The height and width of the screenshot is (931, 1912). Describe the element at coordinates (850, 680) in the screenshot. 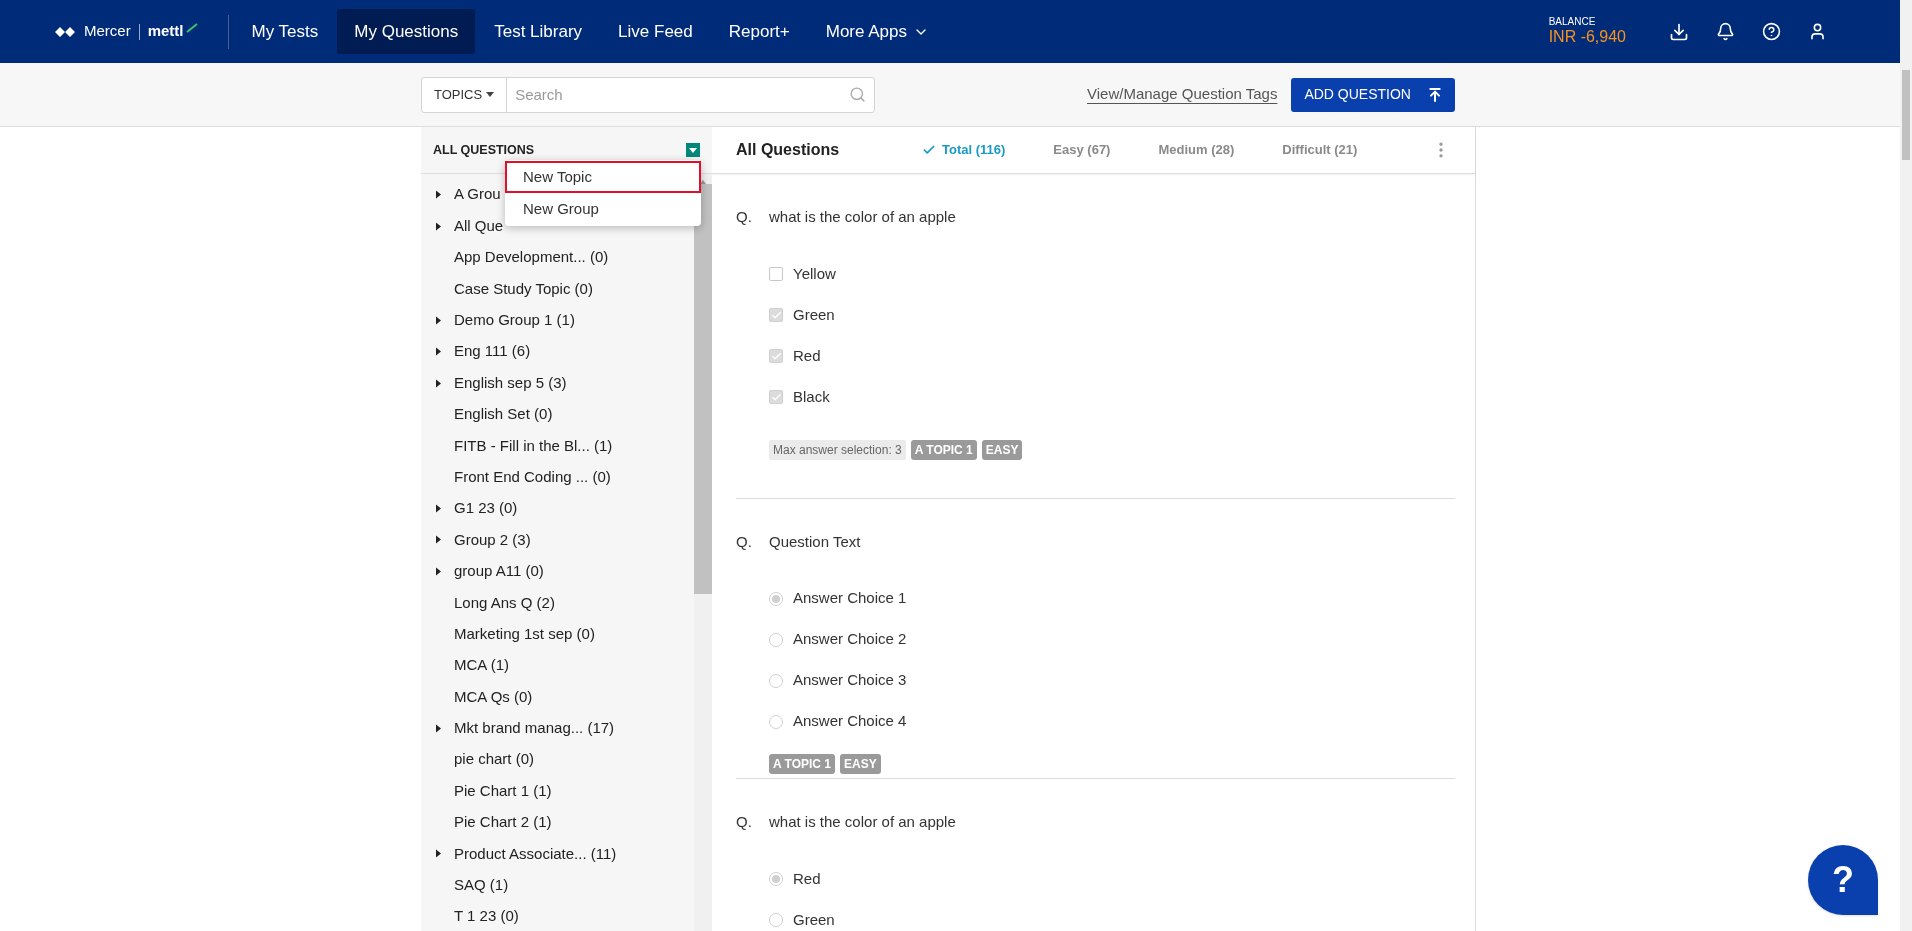

I see `option-label: Answer Choice 3` at that location.